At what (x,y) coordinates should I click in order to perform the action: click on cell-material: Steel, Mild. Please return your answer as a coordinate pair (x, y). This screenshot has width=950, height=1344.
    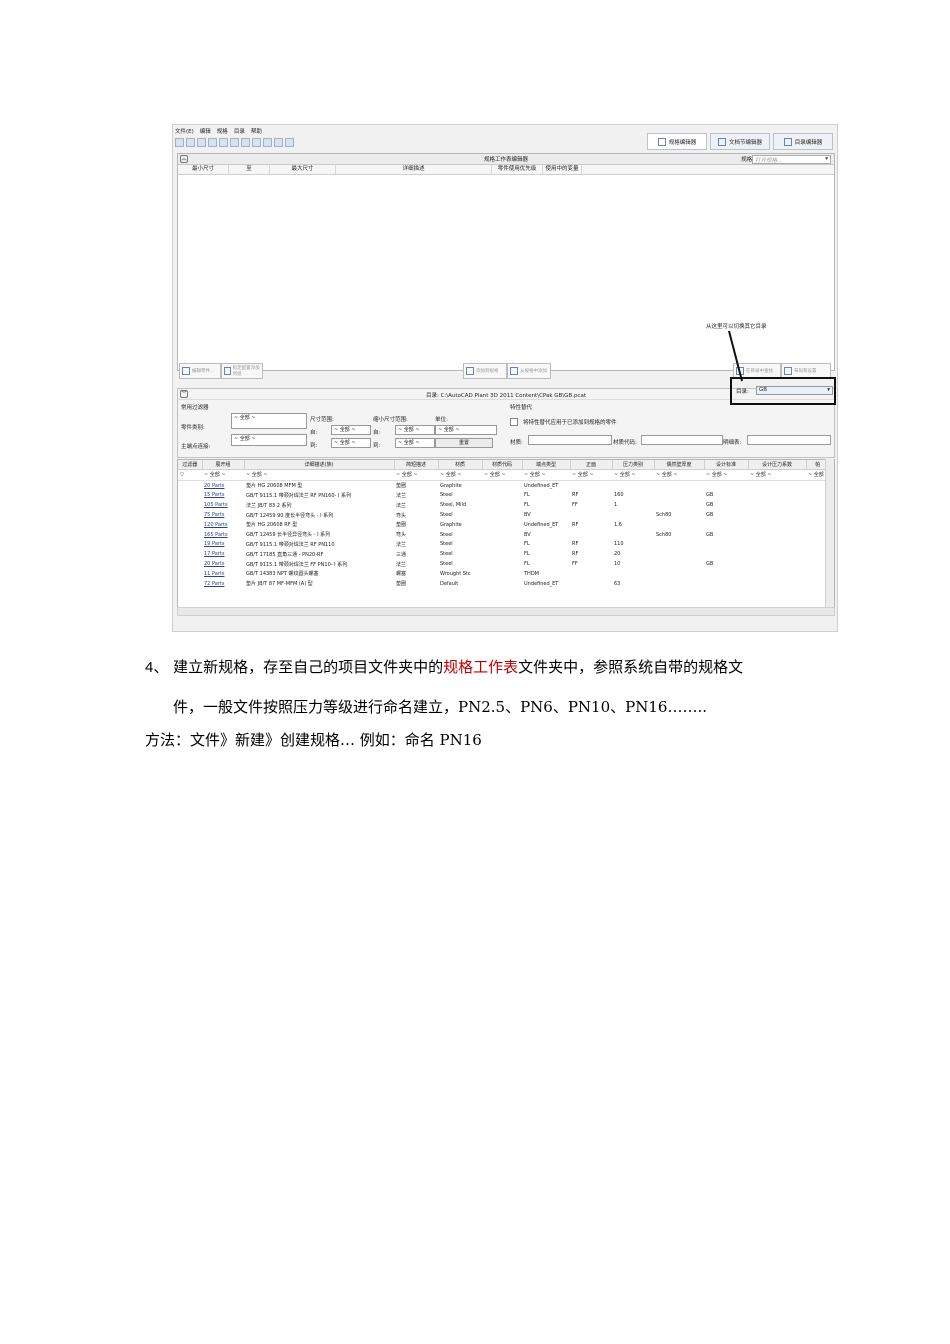
    Looking at the image, I should click on (453, 505).